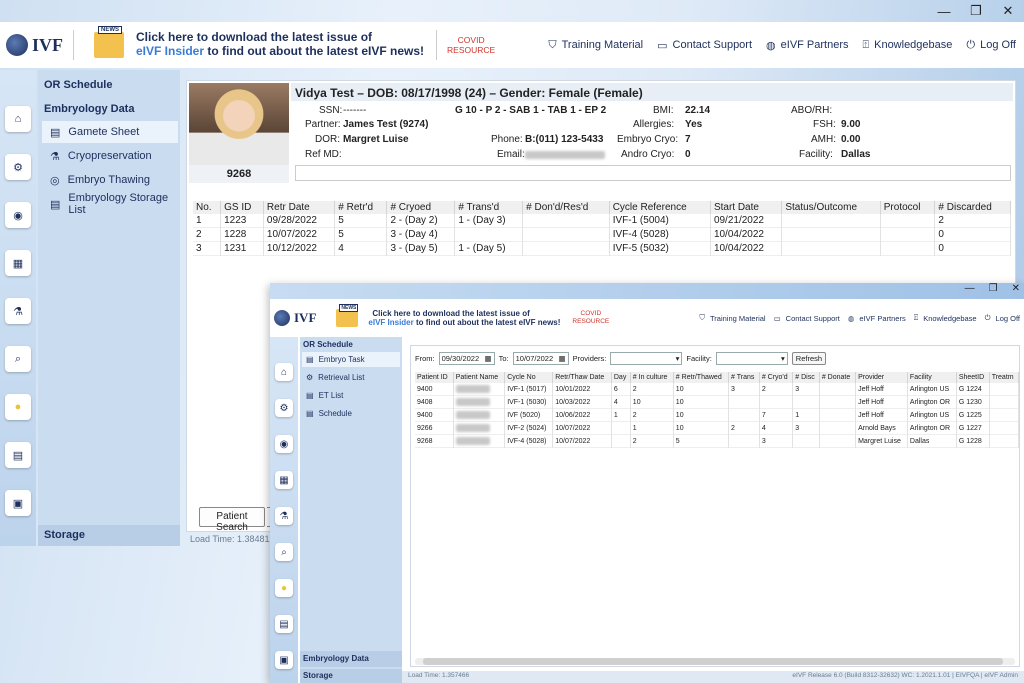 The image size is (1024, 683). What do you see at coordinates (333, 377) in the screenshot?
I see `menu-item-retrieval-list: ⚙ Retrieval List` at bounding box center [333, 377].